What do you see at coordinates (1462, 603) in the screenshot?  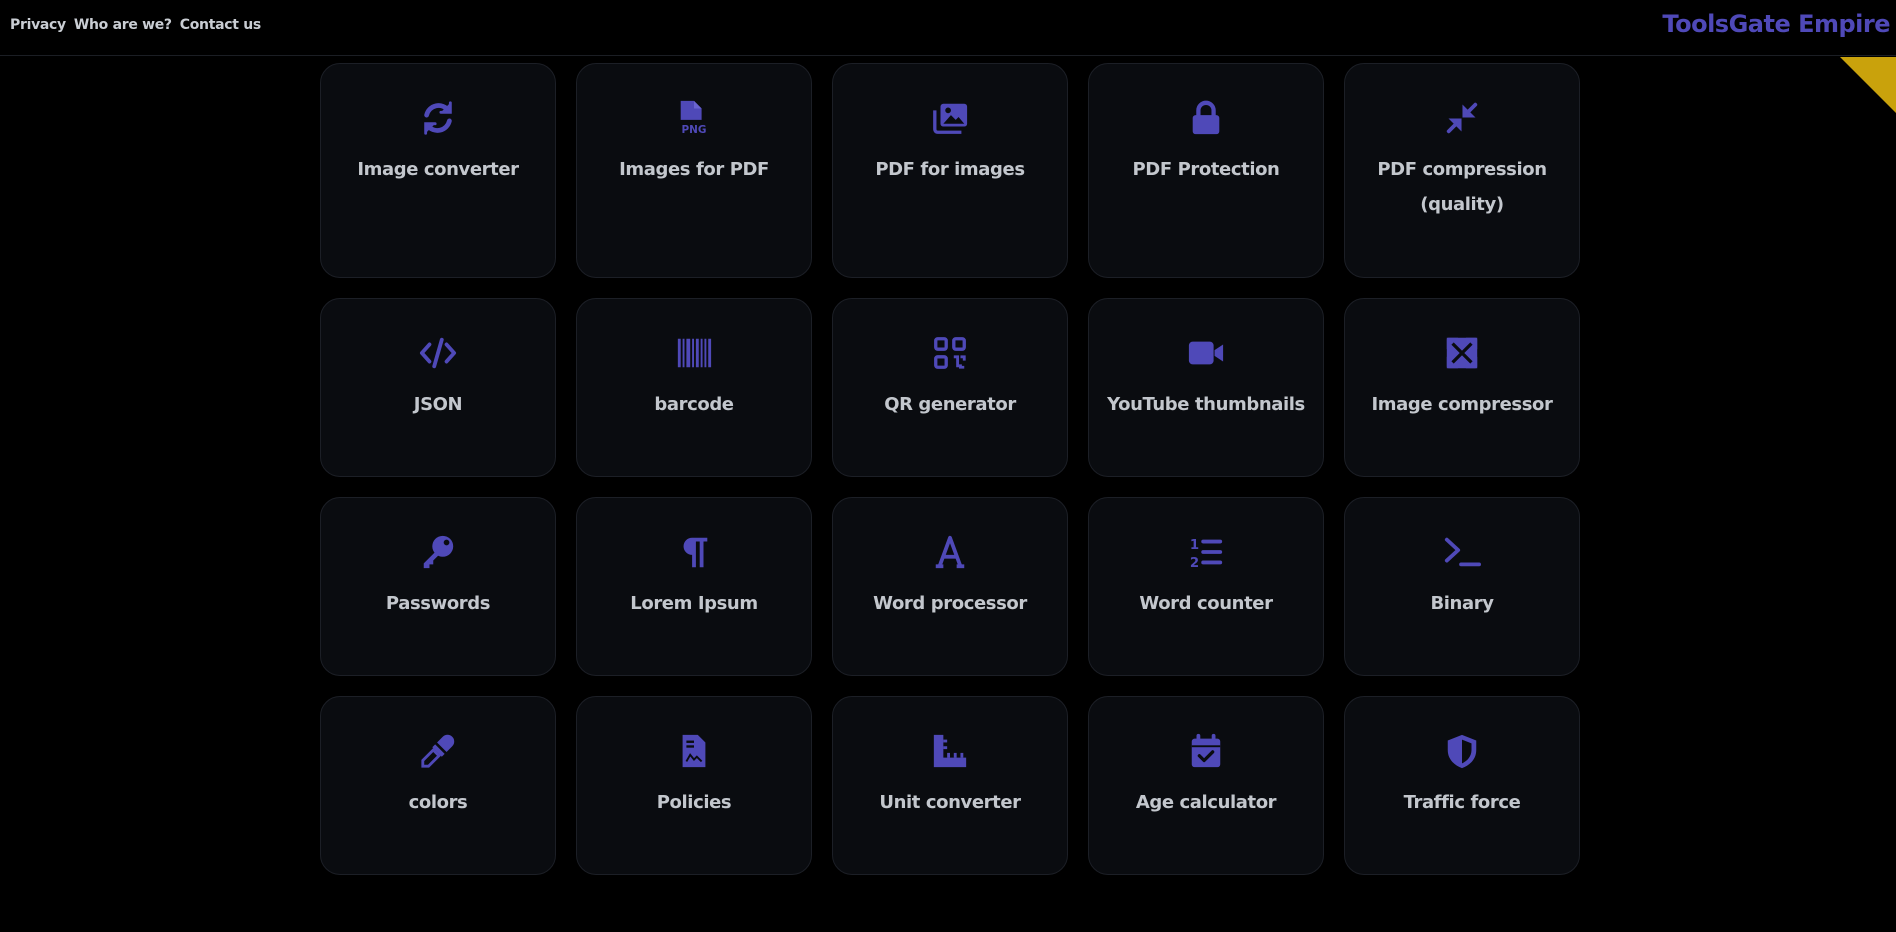 I see `tool-label: Binary` at bounding box center [1462, 603].